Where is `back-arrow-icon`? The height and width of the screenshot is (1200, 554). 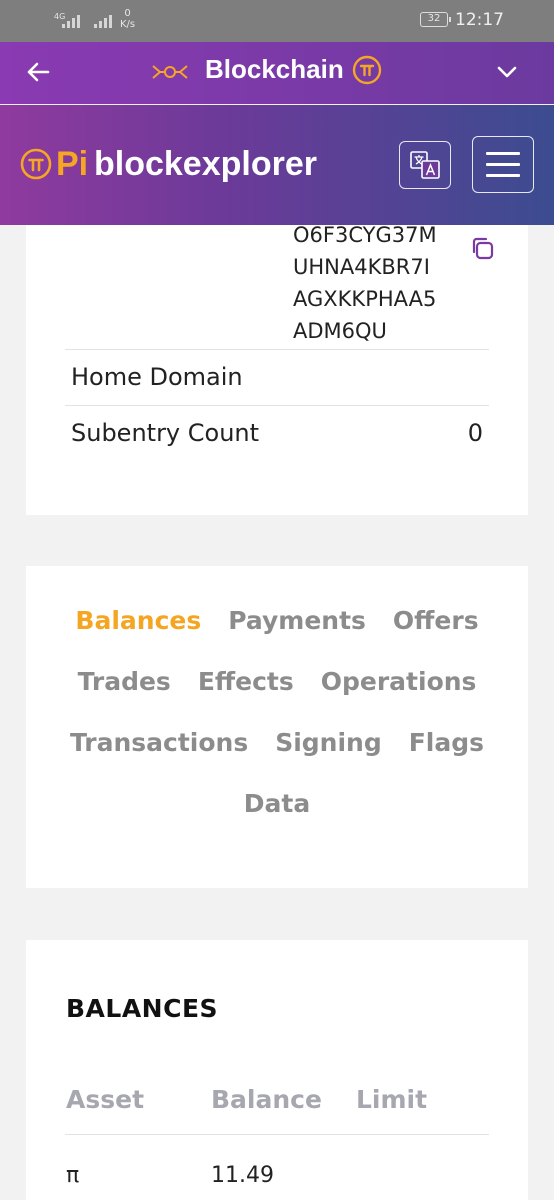
back-arrow-icon is located at coordinates (38, 72).